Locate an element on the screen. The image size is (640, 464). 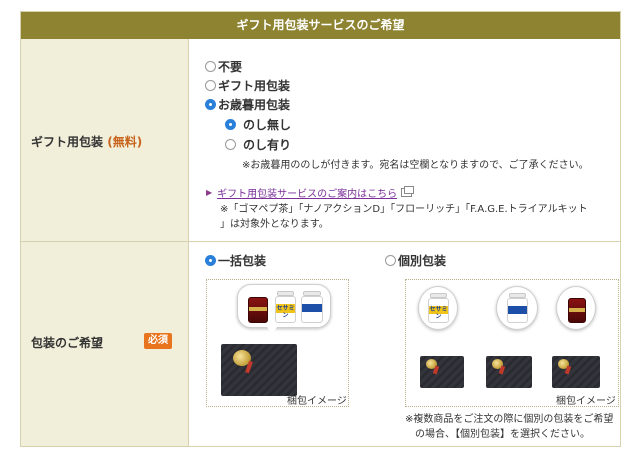
radio-option-oseibo-wrap: お歳暮用包装 is located at coordinates (247, 104).